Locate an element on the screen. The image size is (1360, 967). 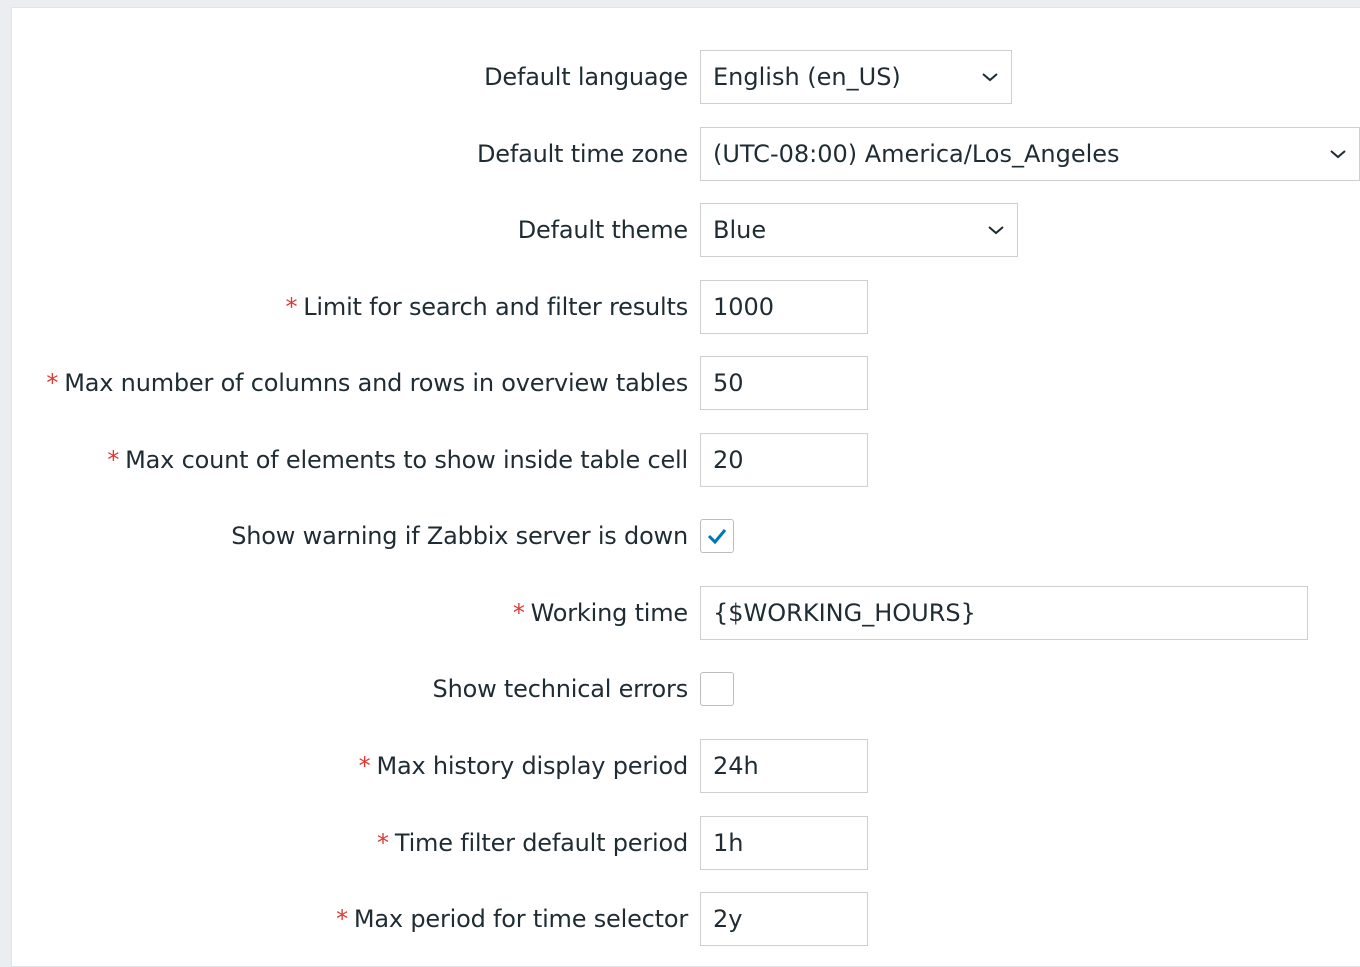
working-time-label: * Working time is located at coordinates (600, 613).